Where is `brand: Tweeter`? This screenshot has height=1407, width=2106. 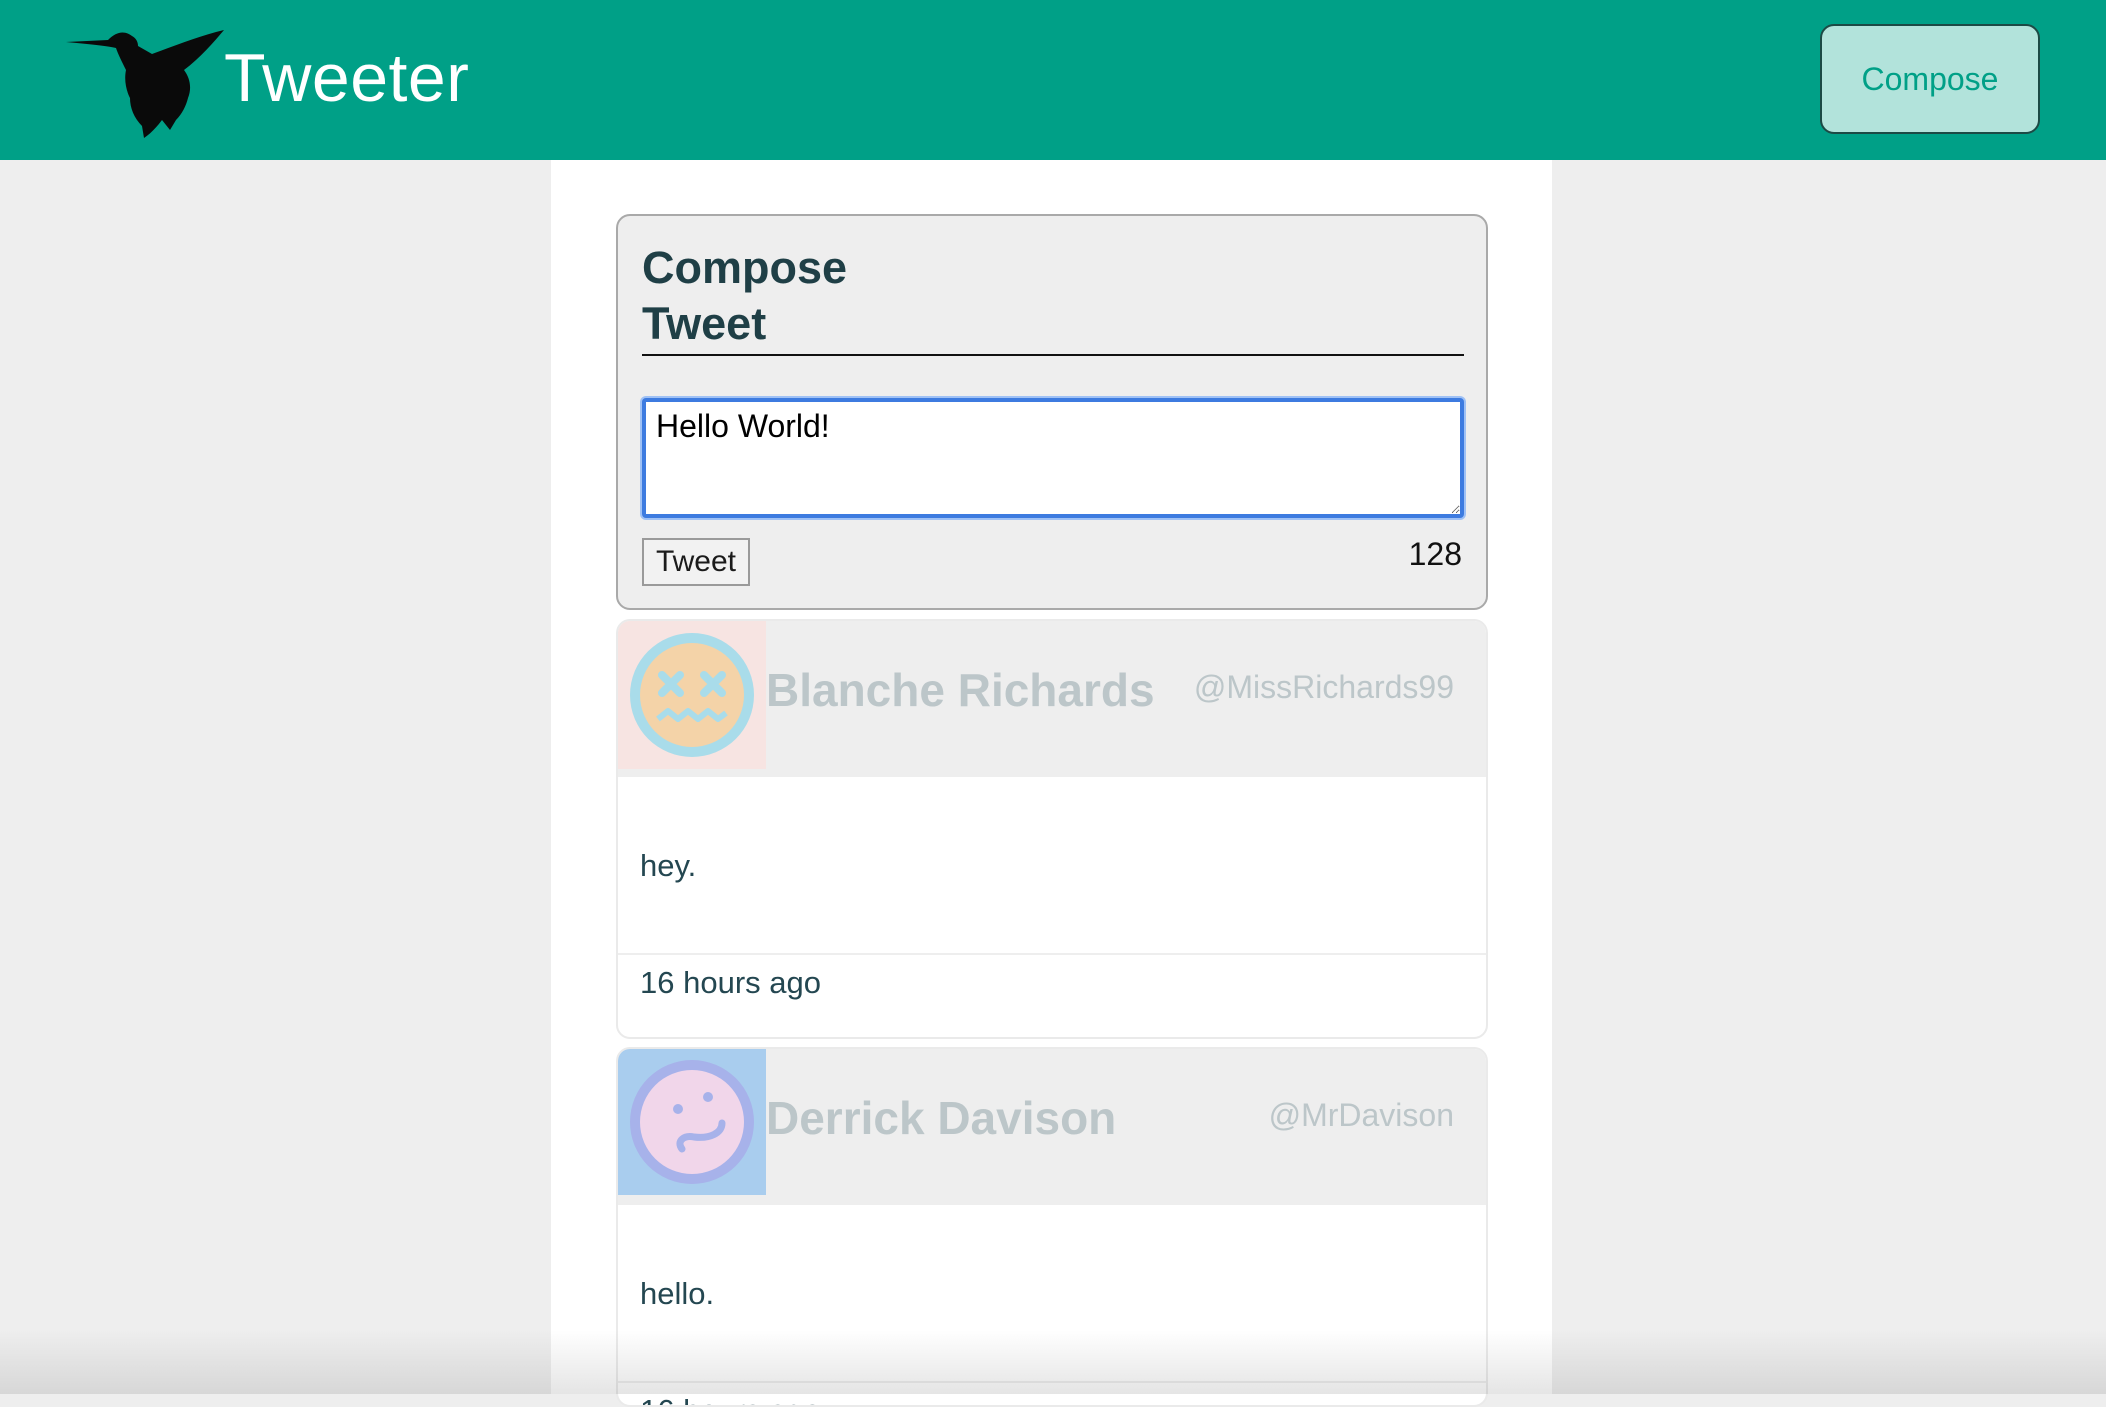 brand: Tweeter is located at coordinates (266, 78).